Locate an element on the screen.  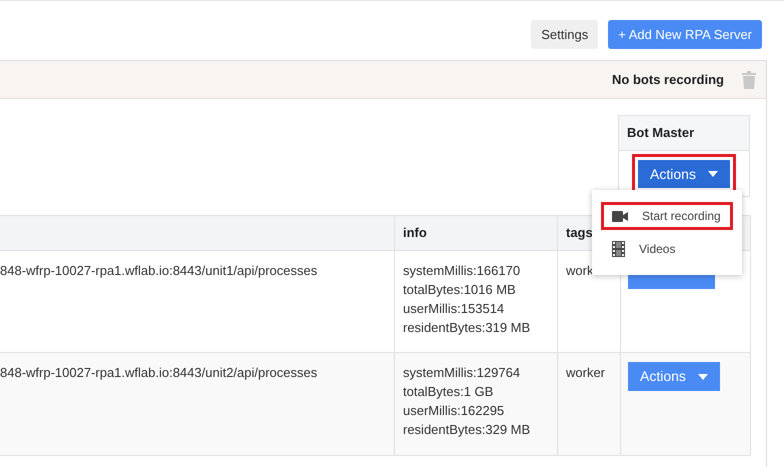
menu-item: Start recording is located at coordinates (667, 216).